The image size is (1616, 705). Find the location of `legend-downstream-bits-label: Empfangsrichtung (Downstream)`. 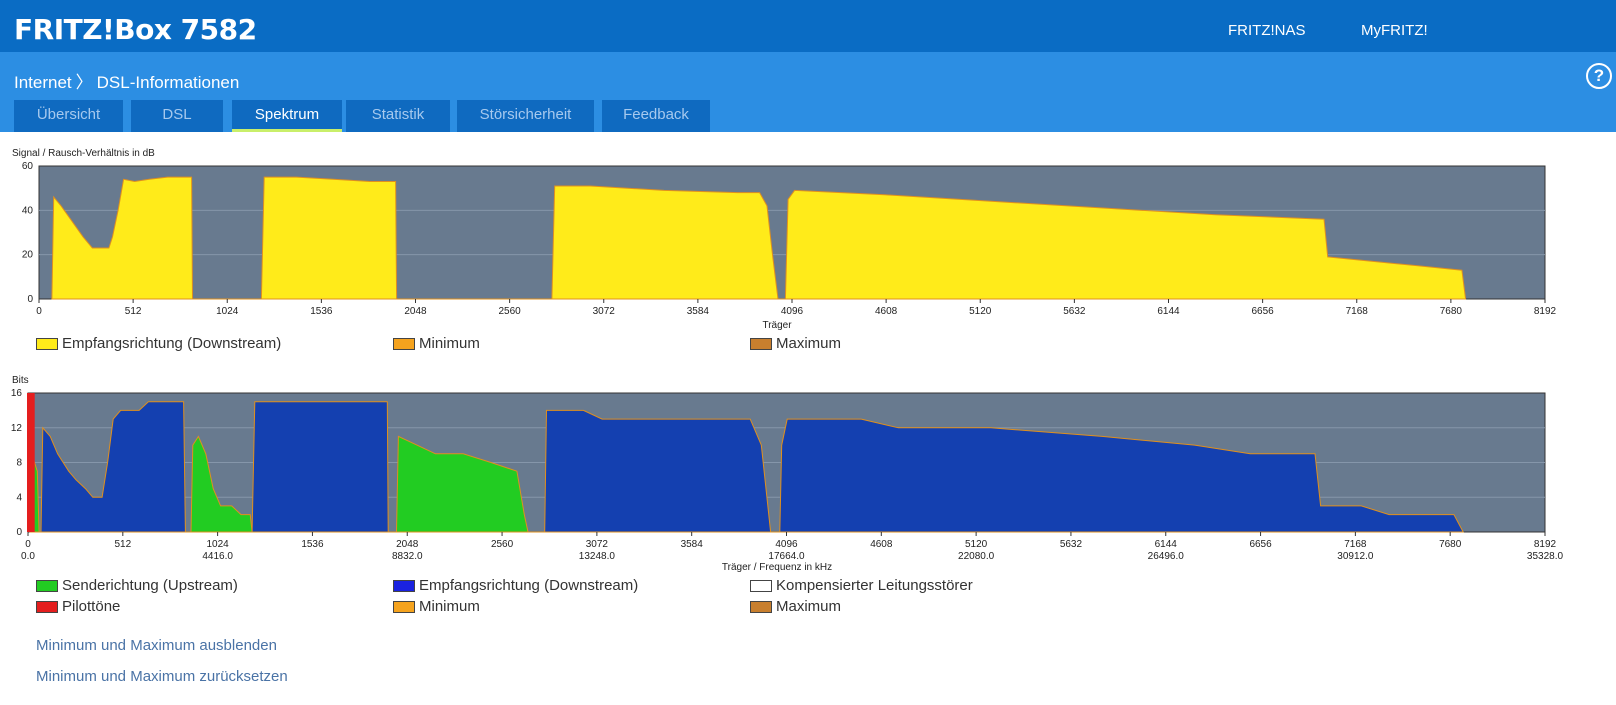

legend-downstream-bits-label: Empfangsrichtung (Downstream) is located at coordinates (529, 585).